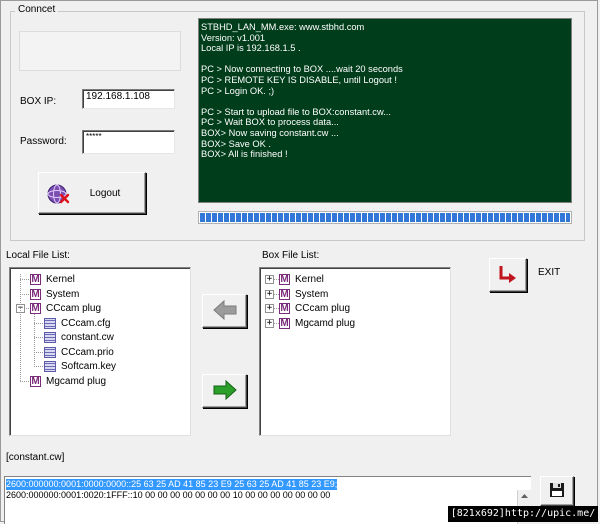  I want to click on tree-item-label: constant.cw, so click(87, 337).